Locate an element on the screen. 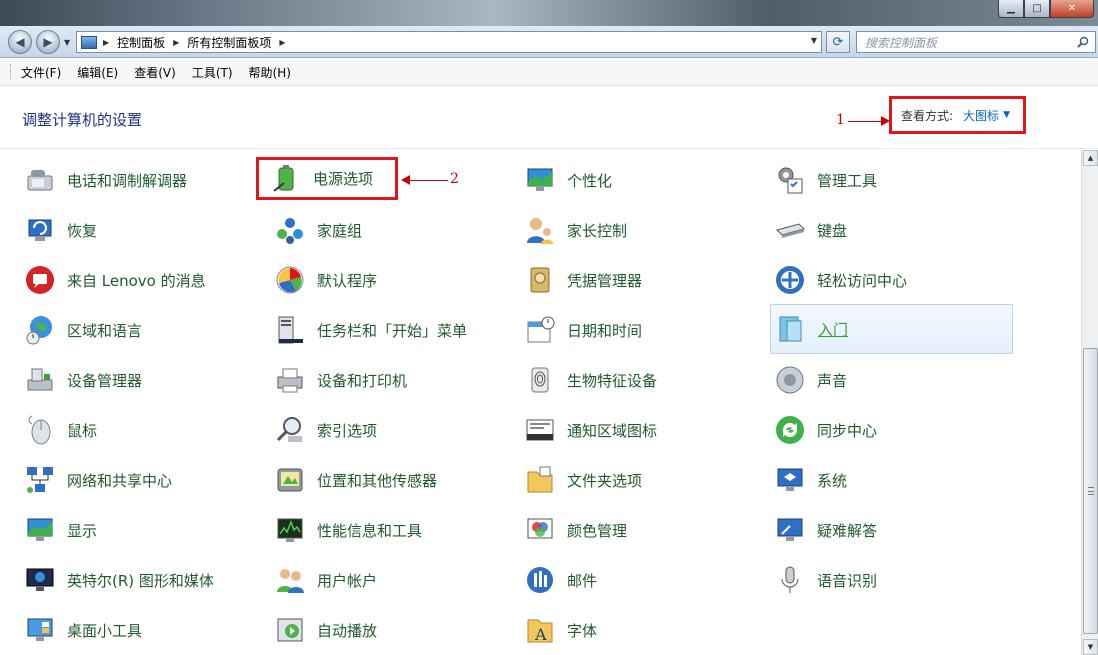  item-ease-of-access: 轻松访问中心 is located at coordinates (838, 280).